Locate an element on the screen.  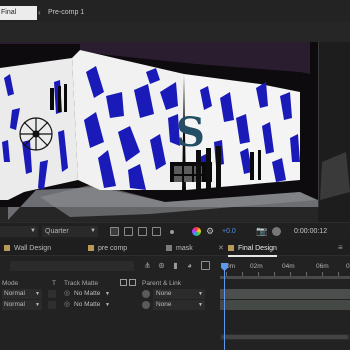
frame-blending-icon: ◕ is located at coordinates (189, 265).